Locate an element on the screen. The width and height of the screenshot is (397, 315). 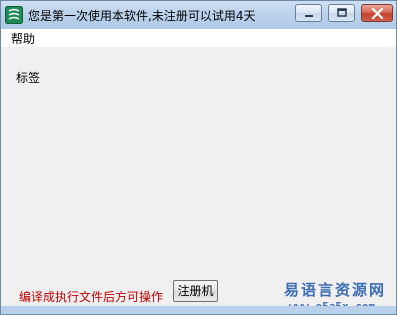
label-control: 标签 is located at coordinates (28, 78).